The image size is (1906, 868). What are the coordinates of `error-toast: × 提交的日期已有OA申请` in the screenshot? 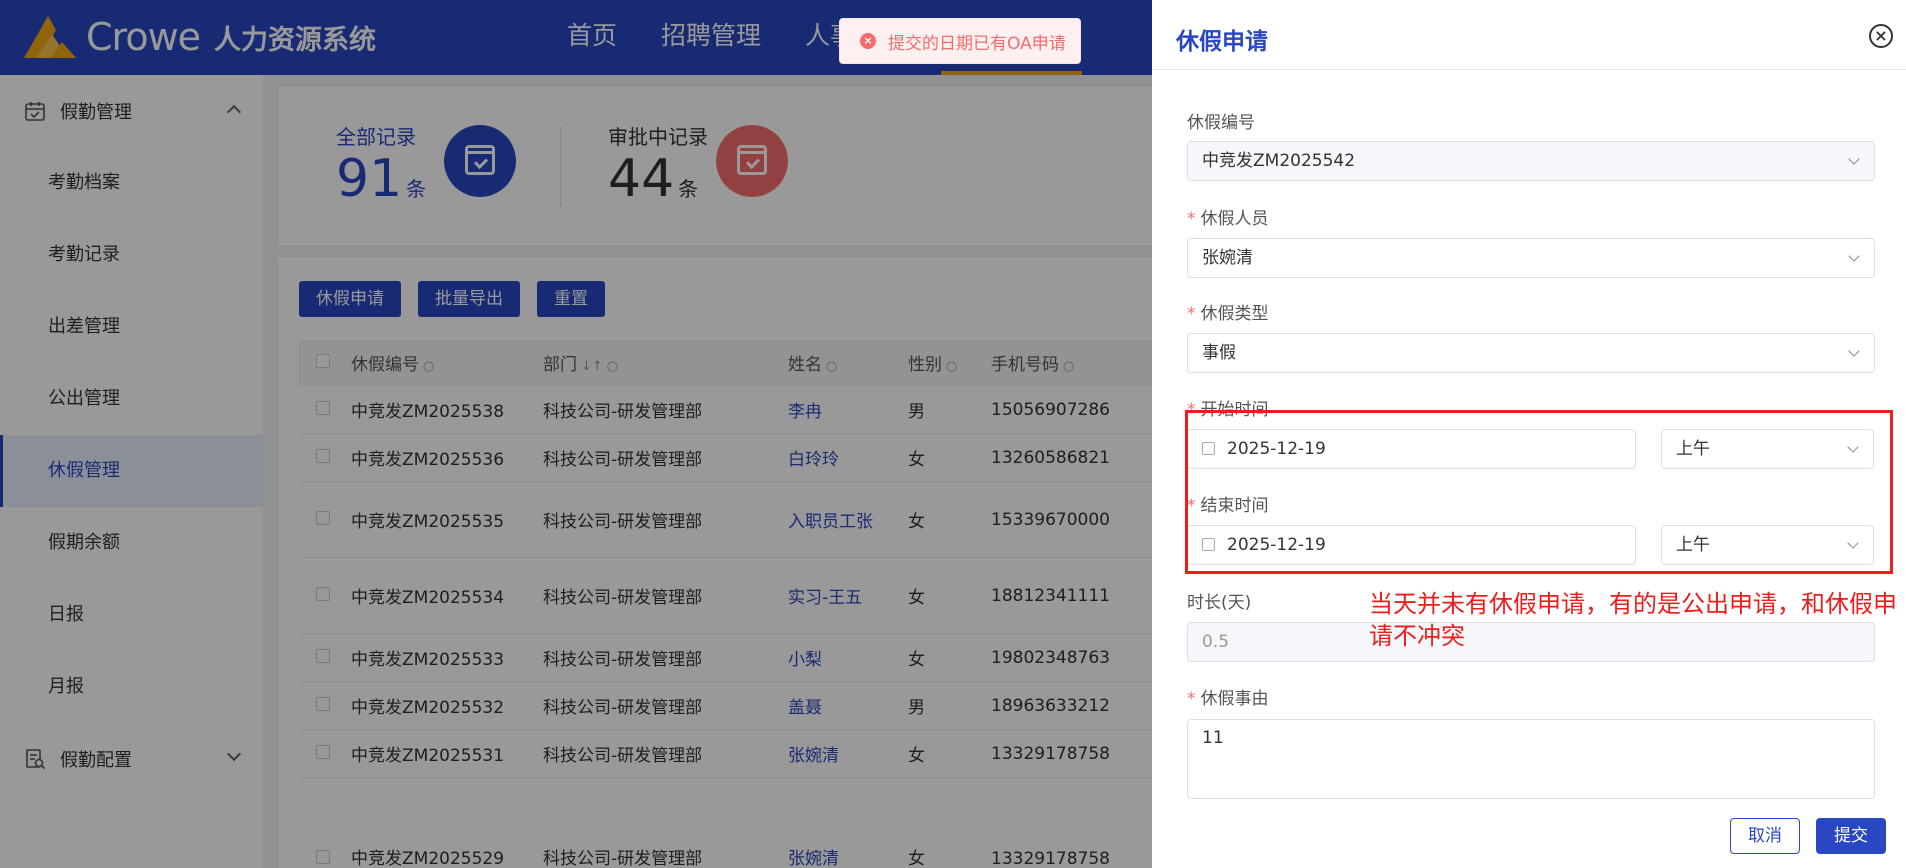 It's located at (960, 41).